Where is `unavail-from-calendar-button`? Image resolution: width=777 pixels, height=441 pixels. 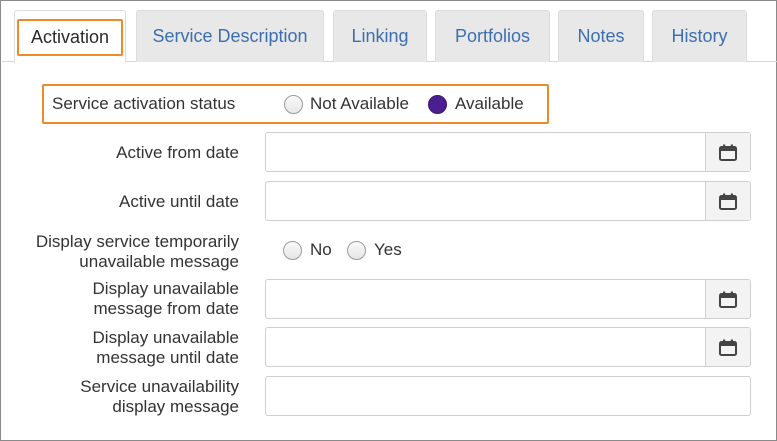 unavail-from-calendar-button is located at coordinates (727, 299).